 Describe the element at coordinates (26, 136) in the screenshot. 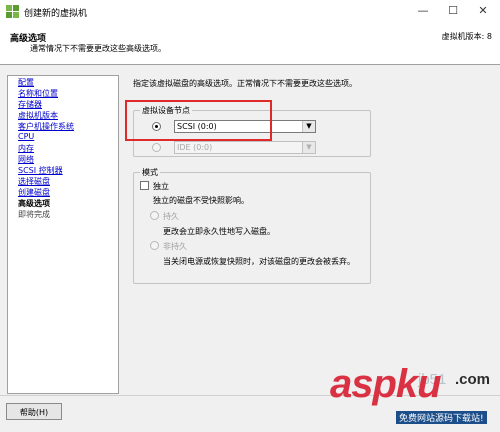

I see `nav-step-cpu: CPU` at that location.